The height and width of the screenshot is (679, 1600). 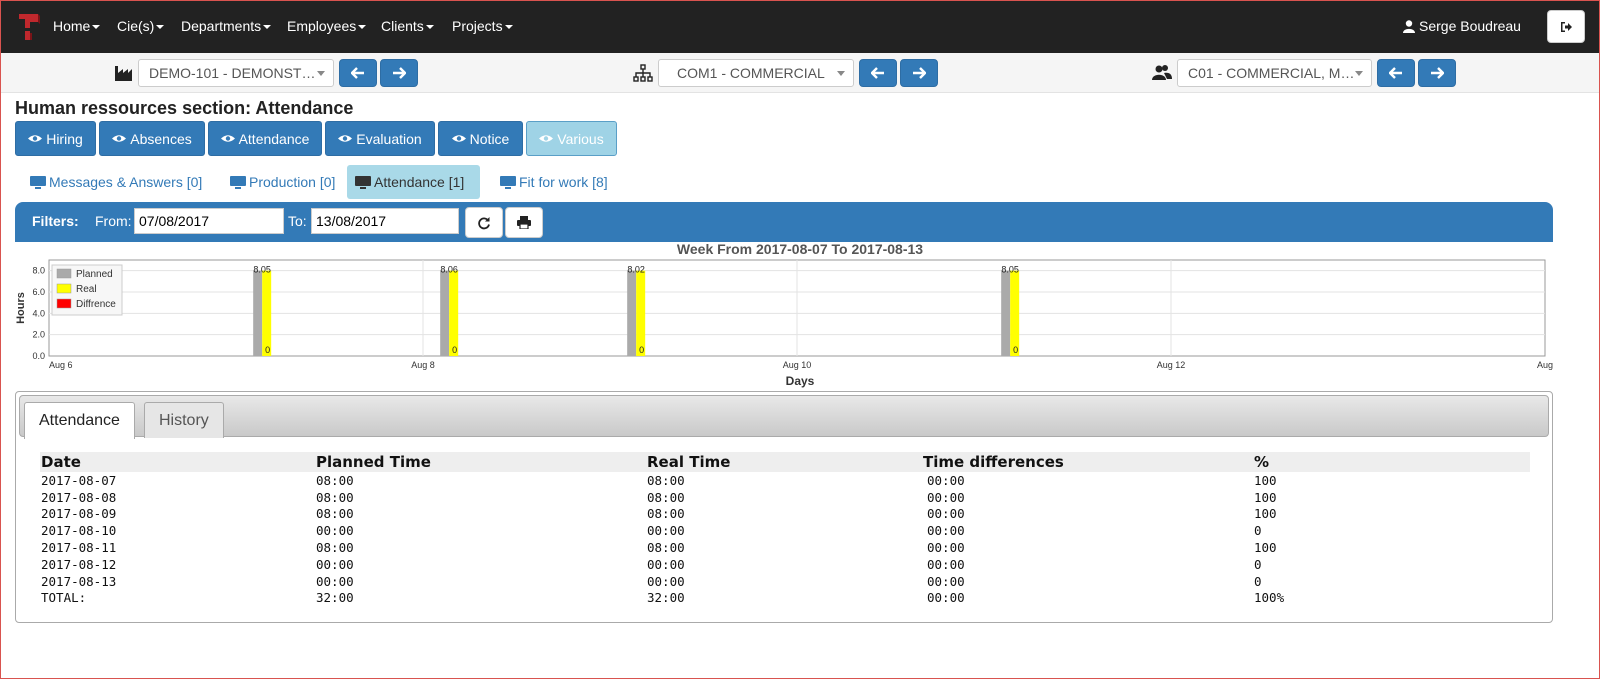 I want to click on company-prev-button, so click(x=358, y=73).